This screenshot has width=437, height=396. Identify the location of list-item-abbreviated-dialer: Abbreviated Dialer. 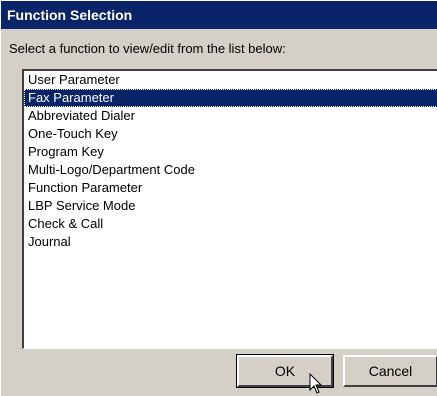
(230, 116).